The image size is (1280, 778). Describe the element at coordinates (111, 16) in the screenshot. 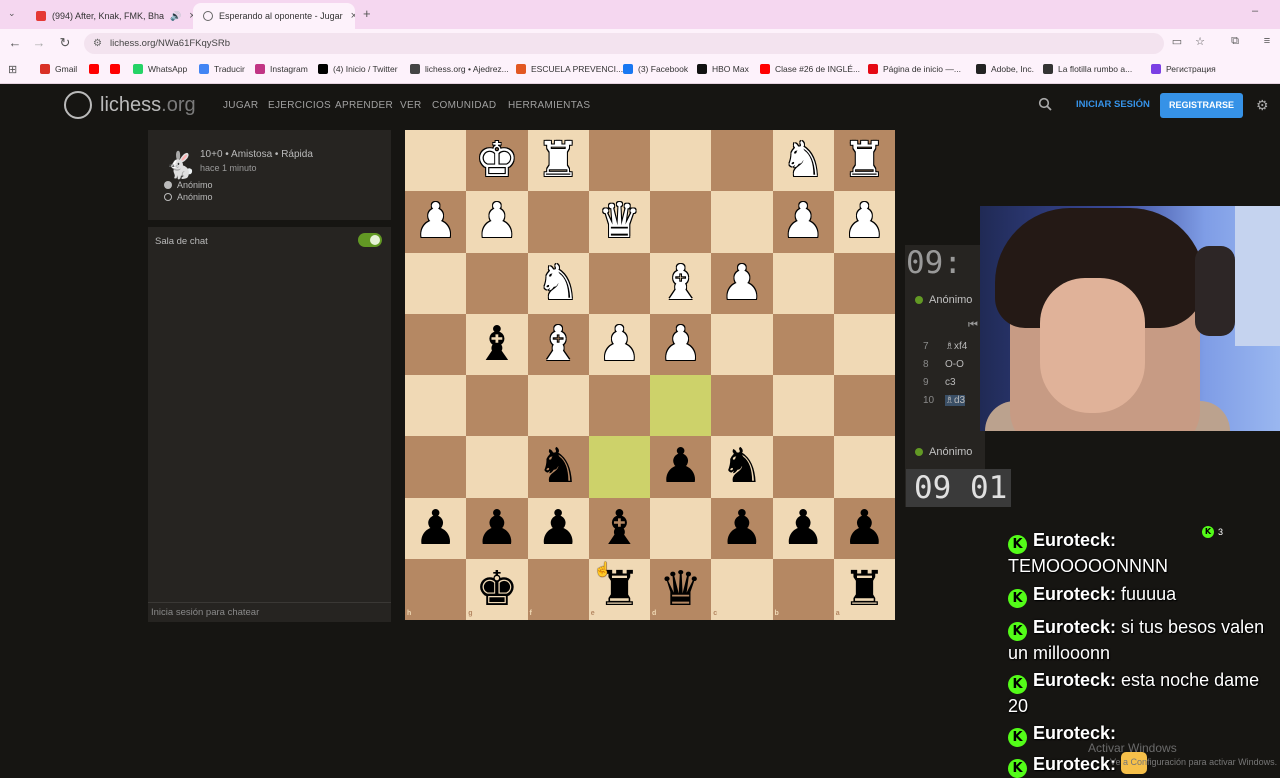

I see `tab-youtube: (994) After, Knak, FMK, Bha 🔊 ×` at that location.